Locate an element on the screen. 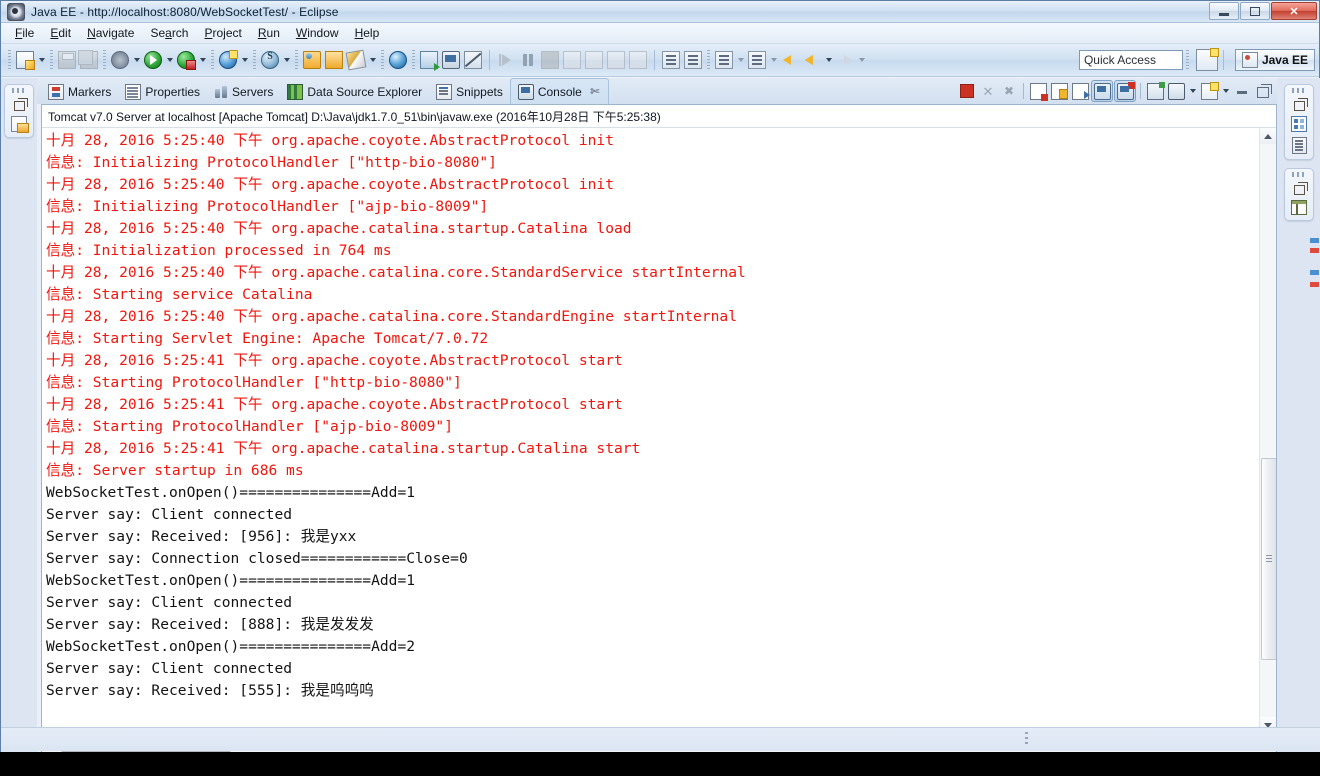 This screenshot has width=1320, height=776. tab-snippets: Snippets is located at coordinates (469, 92).